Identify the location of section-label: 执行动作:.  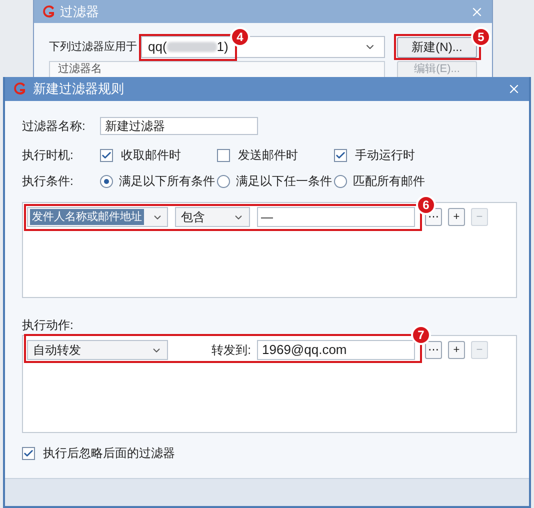
(48, 325).